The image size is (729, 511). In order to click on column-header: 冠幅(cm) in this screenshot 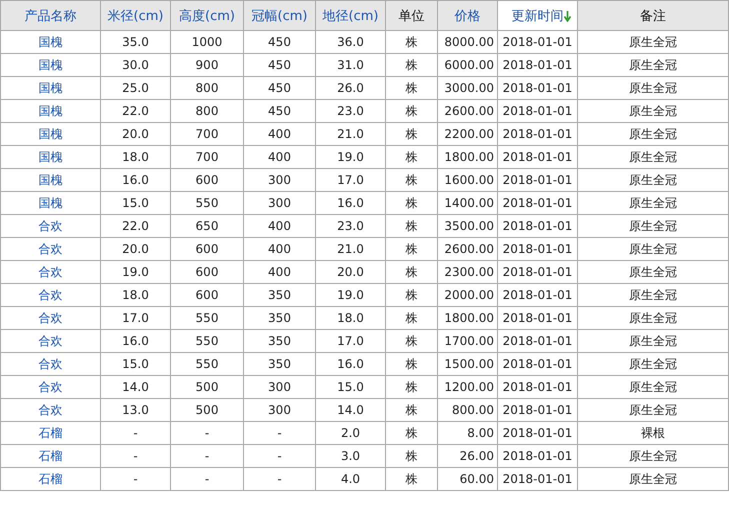, I will do `click(280, 15)`.